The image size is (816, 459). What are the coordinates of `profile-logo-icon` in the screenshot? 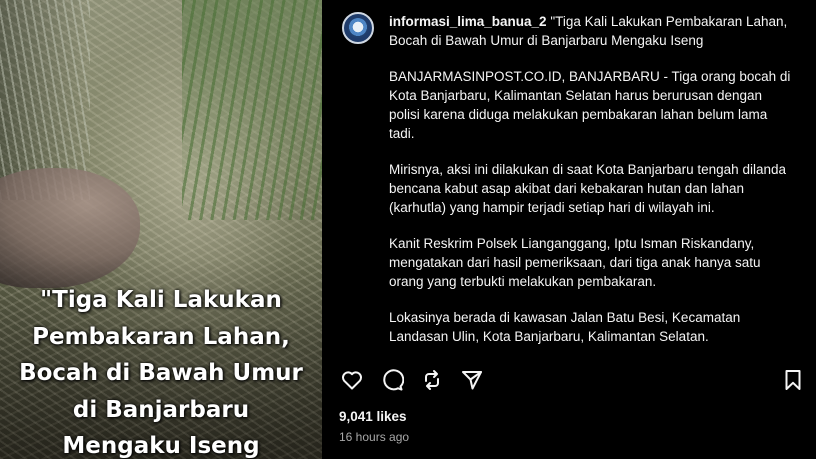 It's located at (358, 28).